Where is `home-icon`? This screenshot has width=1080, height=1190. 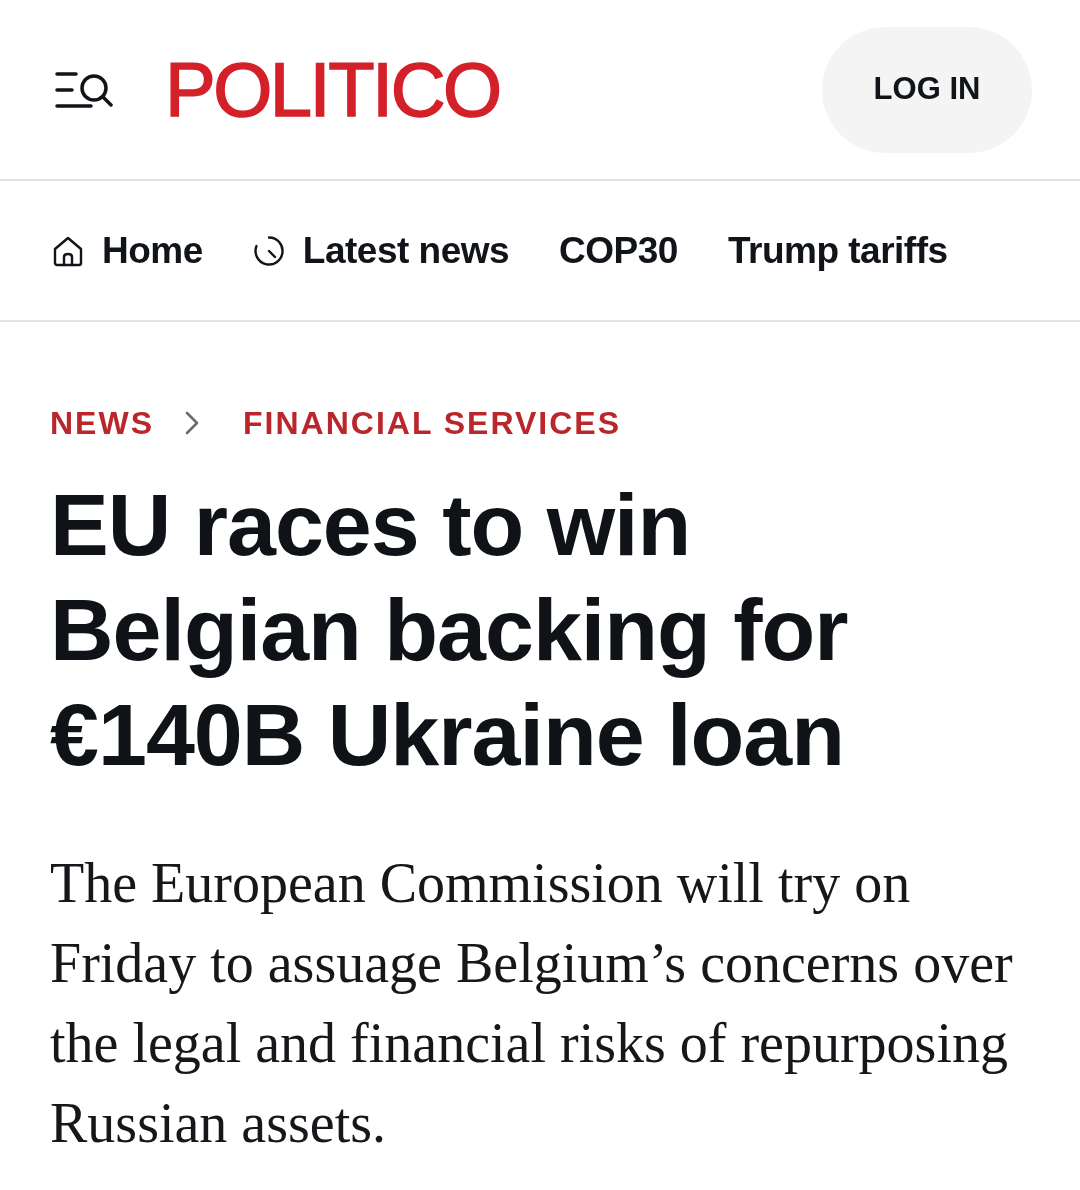 home-icon is located at coordinates (68, 250).